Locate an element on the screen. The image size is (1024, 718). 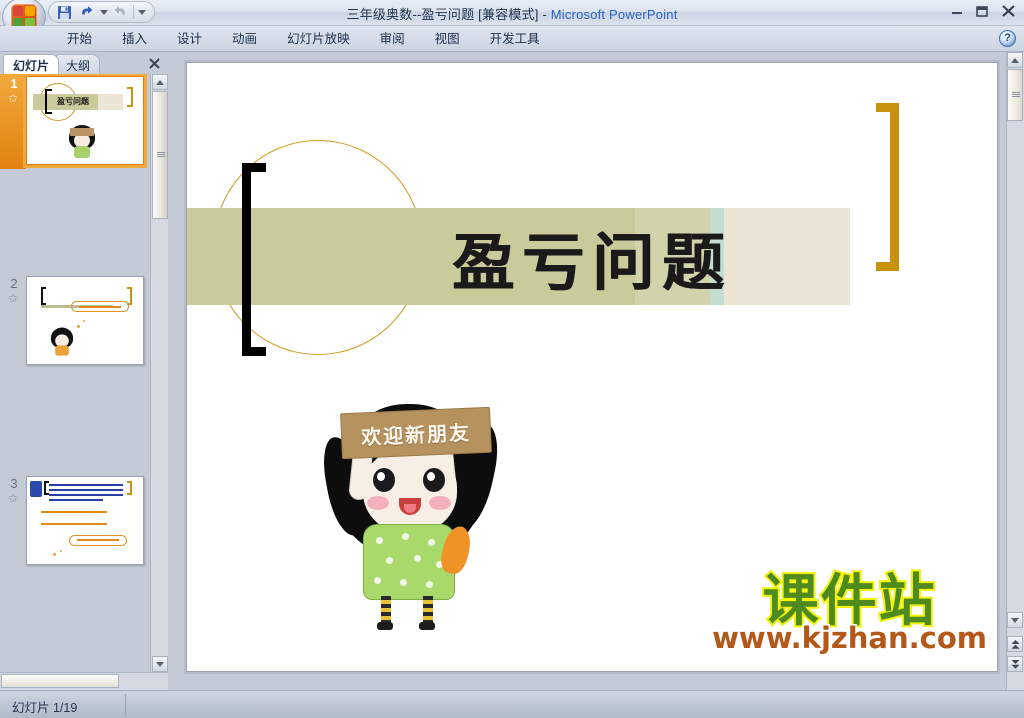
slide-counter: 幻灯片 1/19 is located at coordinates (45, 708).